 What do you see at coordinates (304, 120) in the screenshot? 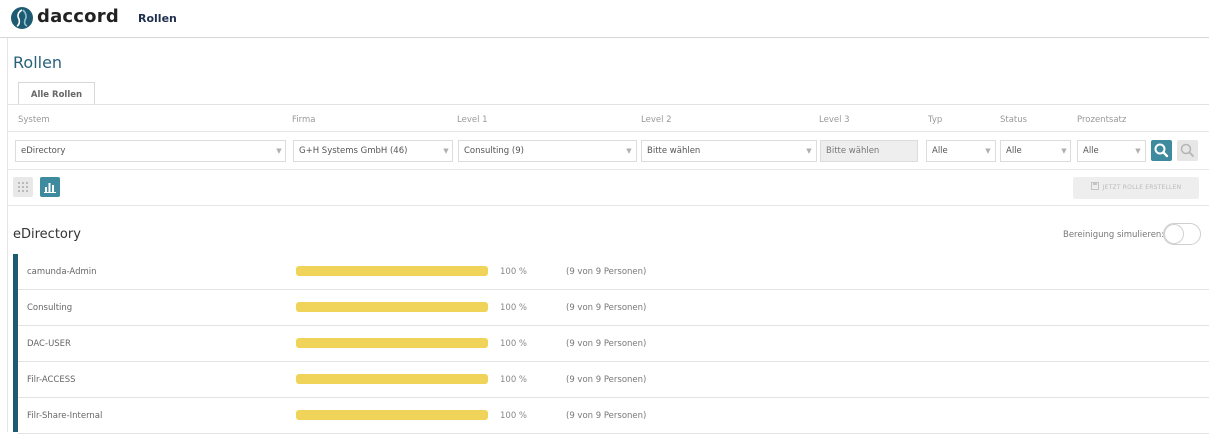
I see `label-firma: Firma` at bounding box center [304, 120].